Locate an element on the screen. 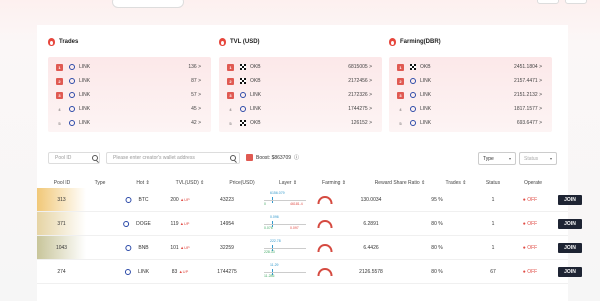 This screenshot has width=600, height=301. stat-value: 136 > is located at coordinates (194, 67).